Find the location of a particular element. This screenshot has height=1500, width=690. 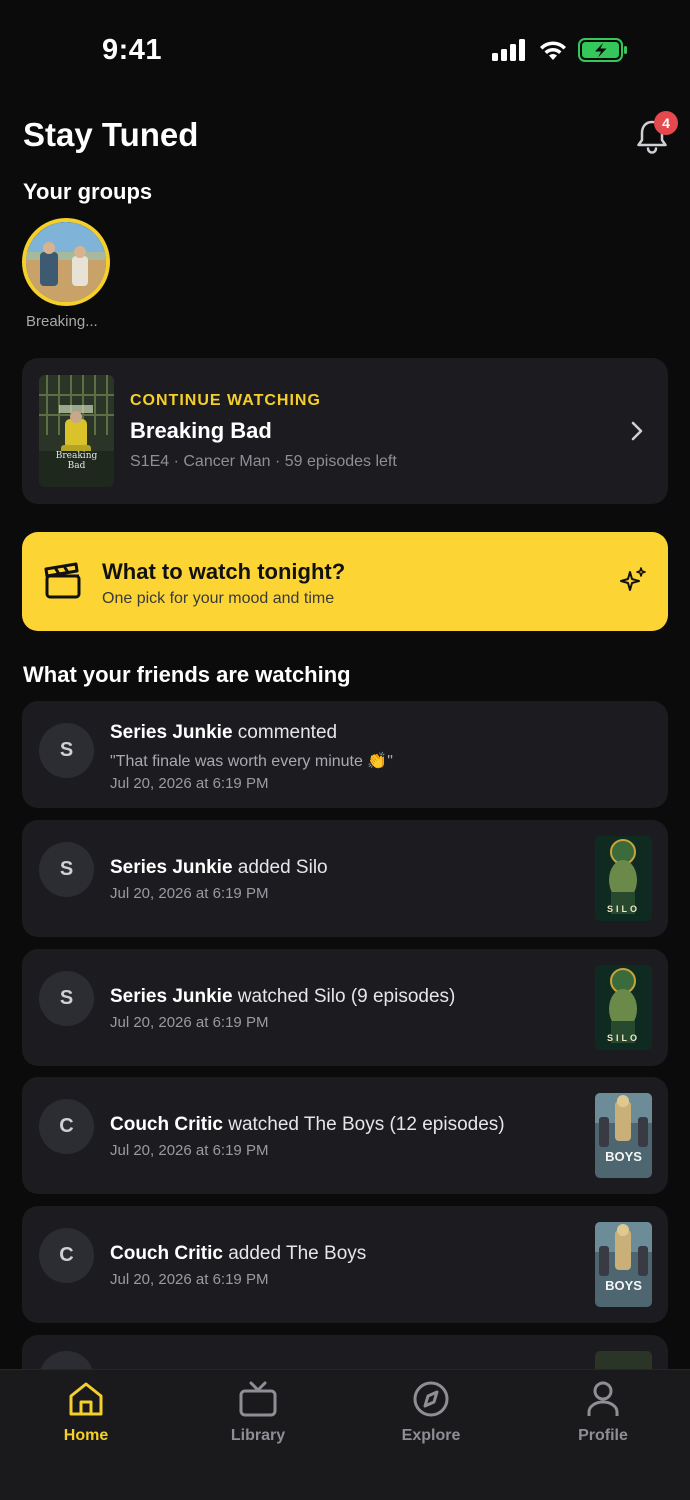

tab-library: Library is located at coordinates (258, 1412).